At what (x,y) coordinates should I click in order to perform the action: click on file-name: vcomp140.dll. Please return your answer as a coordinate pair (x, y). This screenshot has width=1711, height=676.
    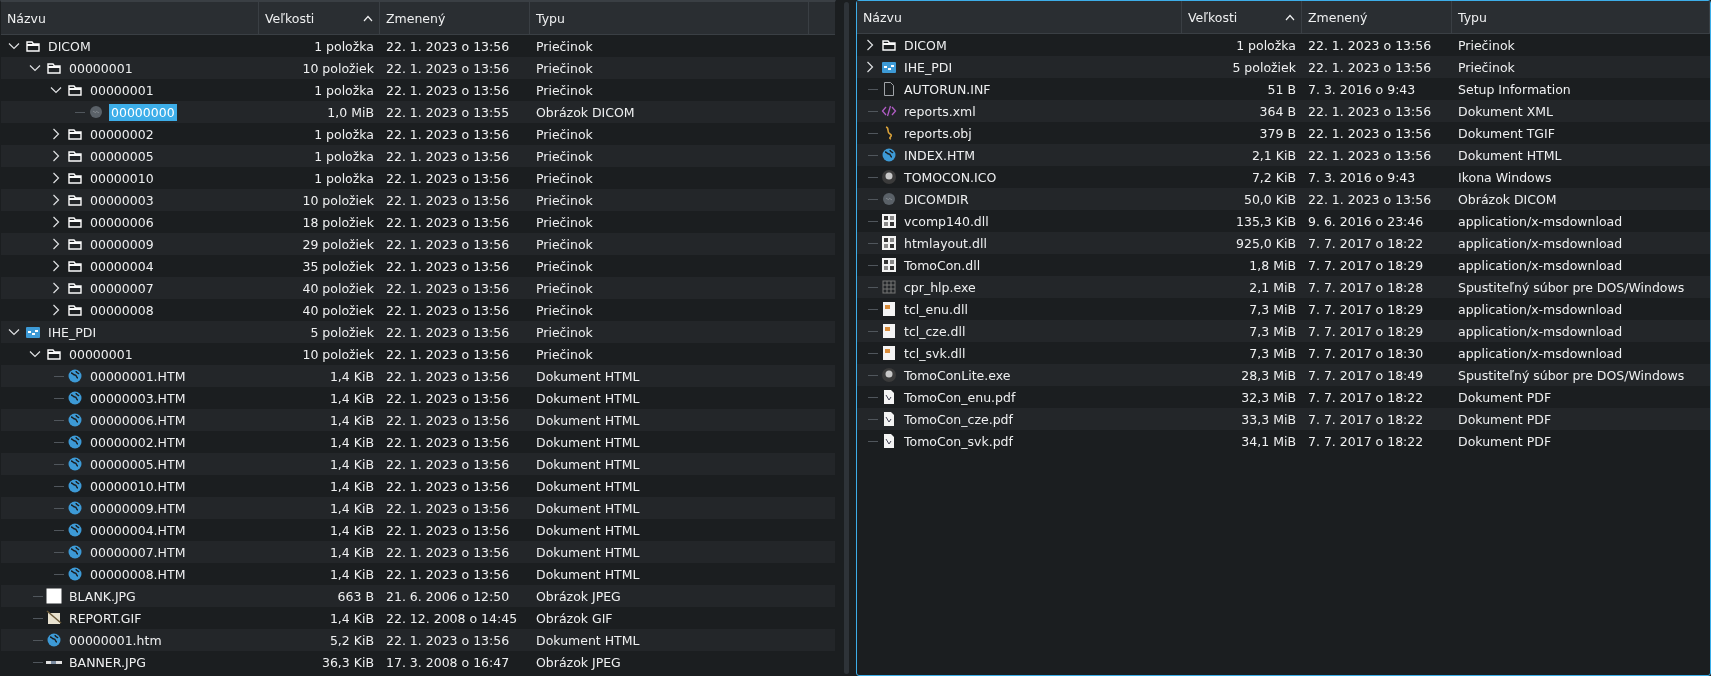
    Looking at the image, I should click on (946, 221).